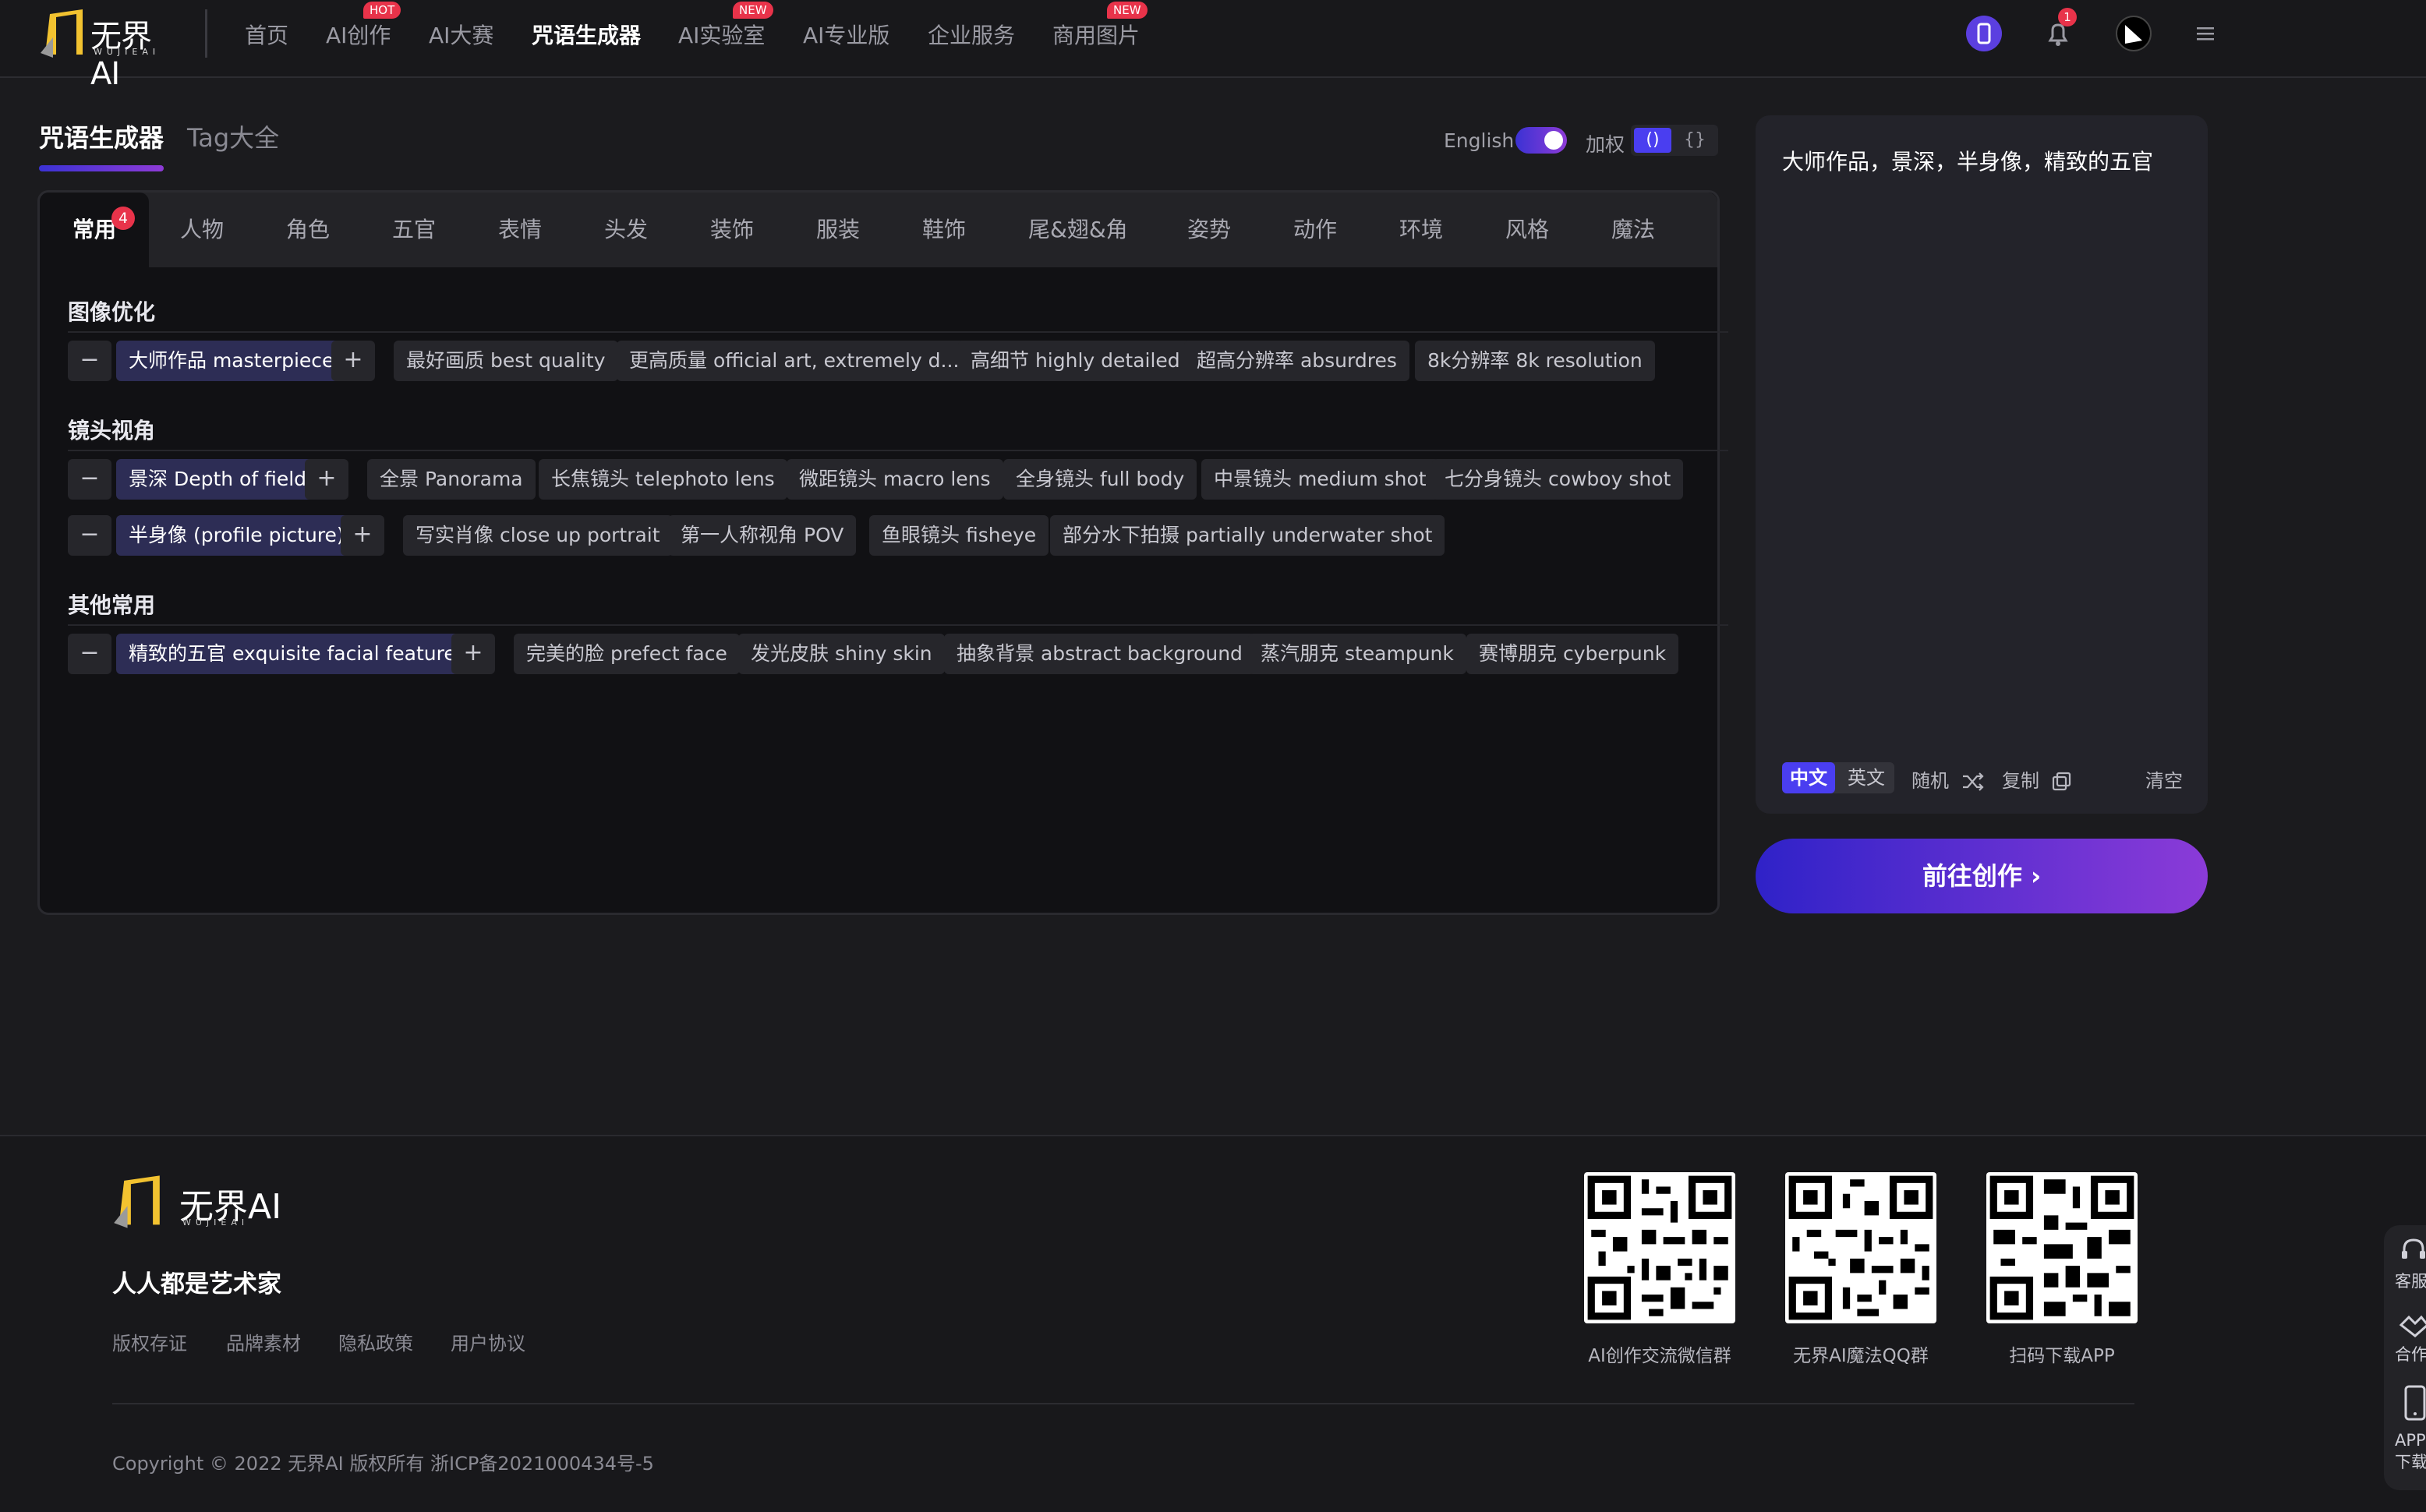 The image size is (2426, 1512). I want to click on slogan: 人人都是艺术家, so click(196, 1284).